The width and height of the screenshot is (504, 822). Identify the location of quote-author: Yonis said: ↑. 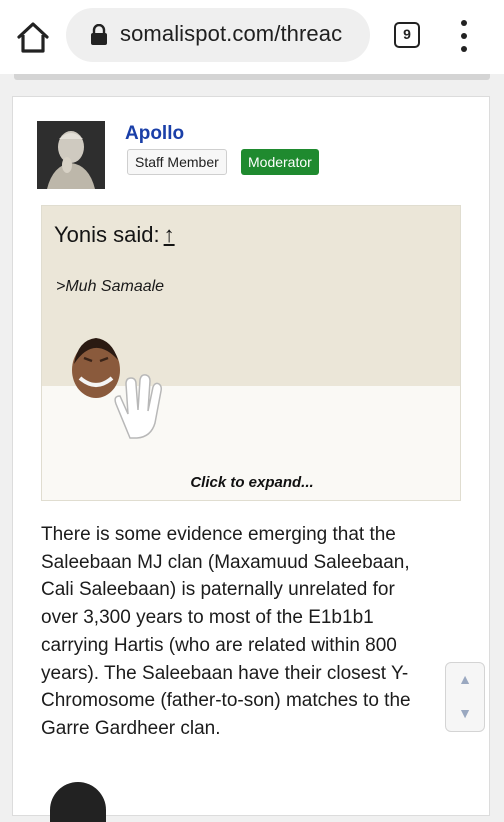
(114, 235).